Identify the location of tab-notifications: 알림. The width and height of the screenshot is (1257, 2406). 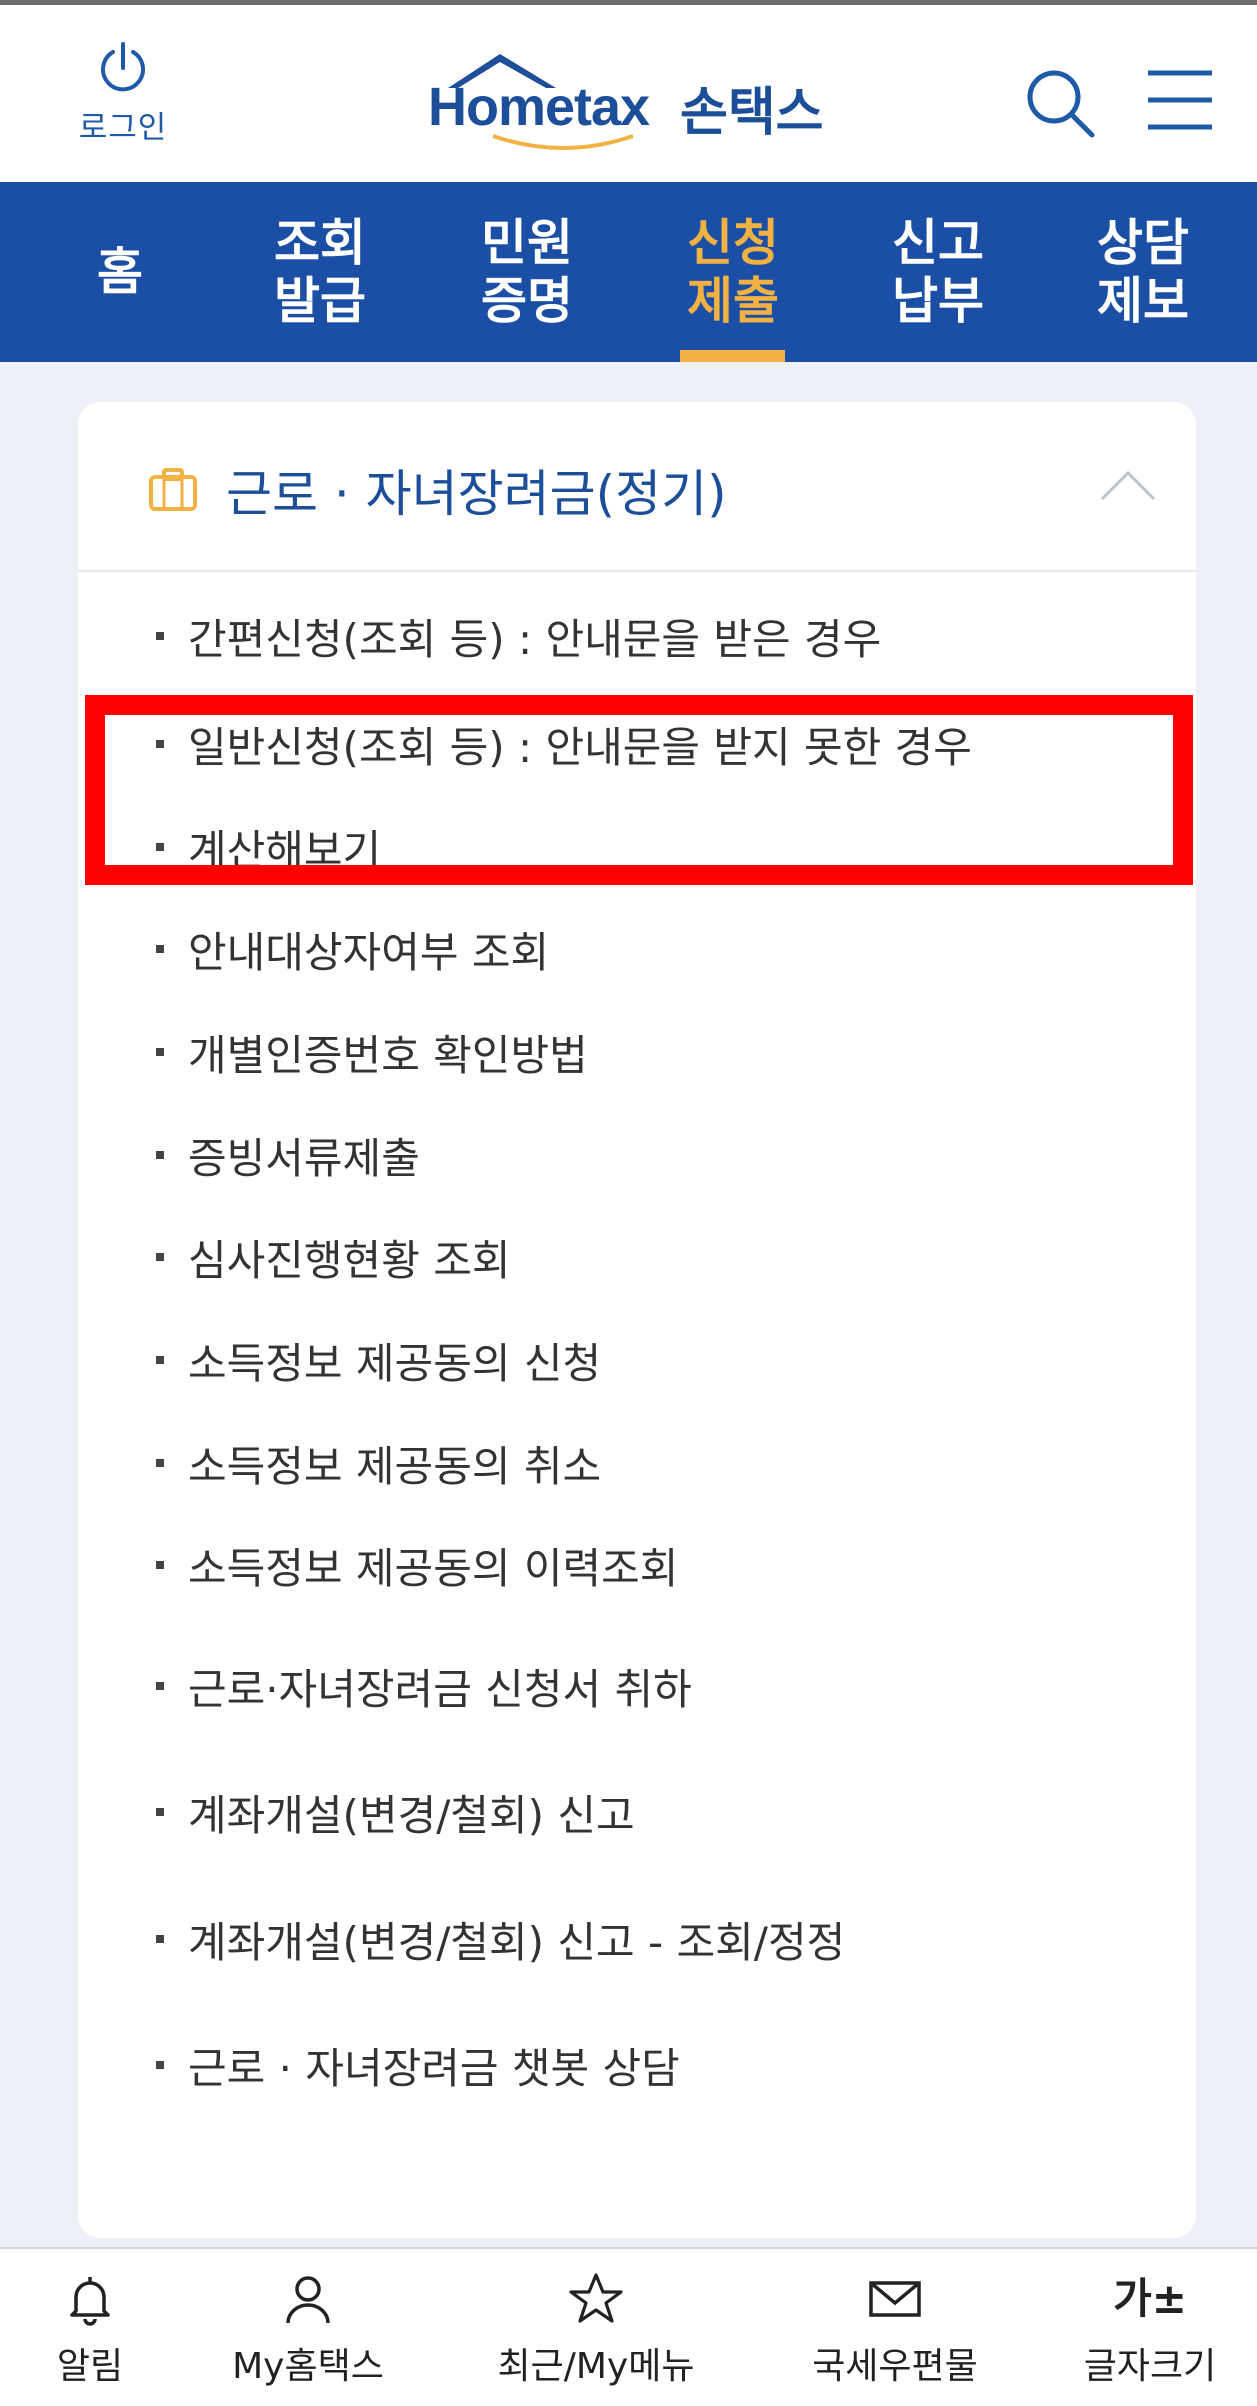
(100, 2330).